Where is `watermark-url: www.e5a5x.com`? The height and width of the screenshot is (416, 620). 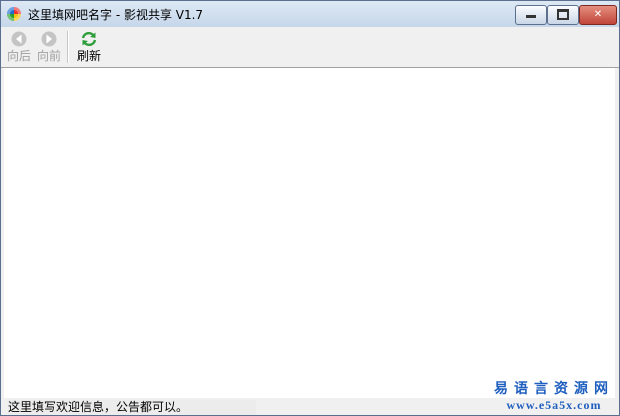
watermark-url: www.e5a5x.com is located at coordinates (554, 405).